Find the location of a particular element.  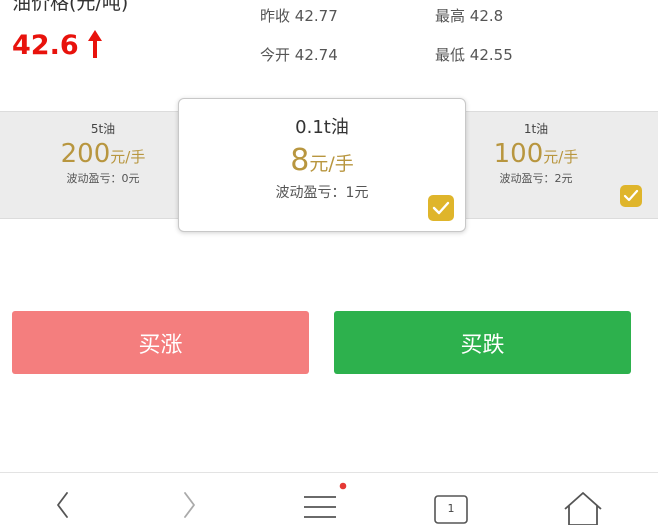

forward-button is located at coordinates (190, 499).